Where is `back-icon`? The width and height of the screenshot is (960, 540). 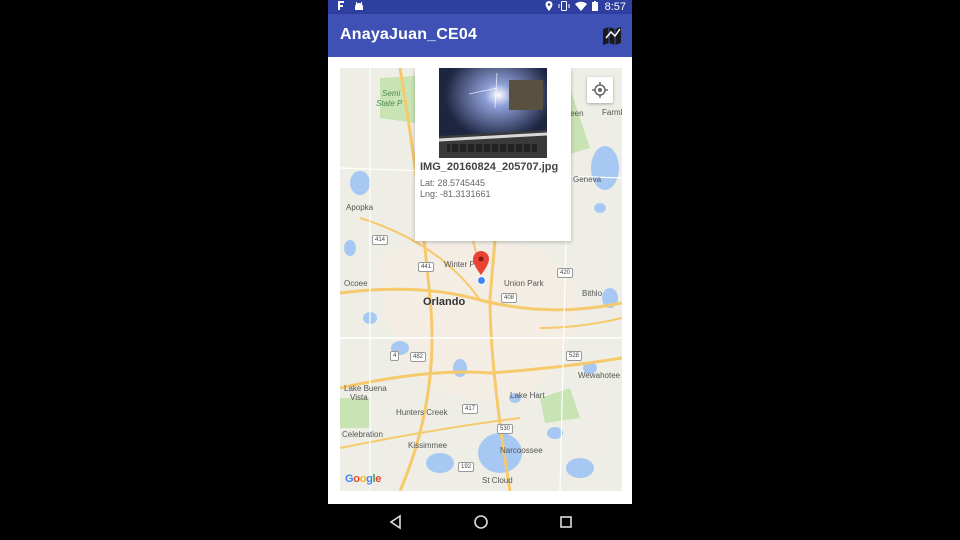 back-icon is located at coordinates (396, 522).